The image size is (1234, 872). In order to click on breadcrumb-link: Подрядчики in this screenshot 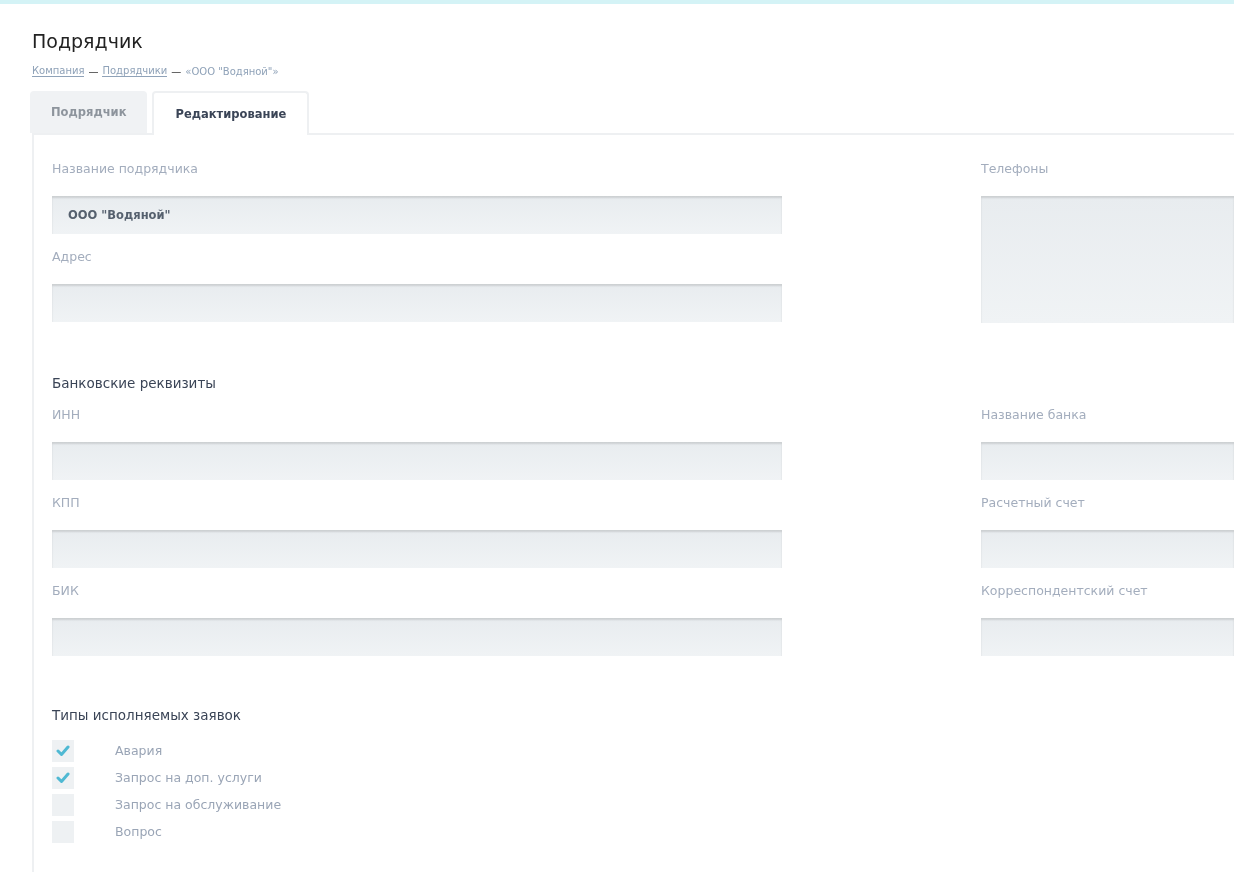, I will do `click(135, 71)`.